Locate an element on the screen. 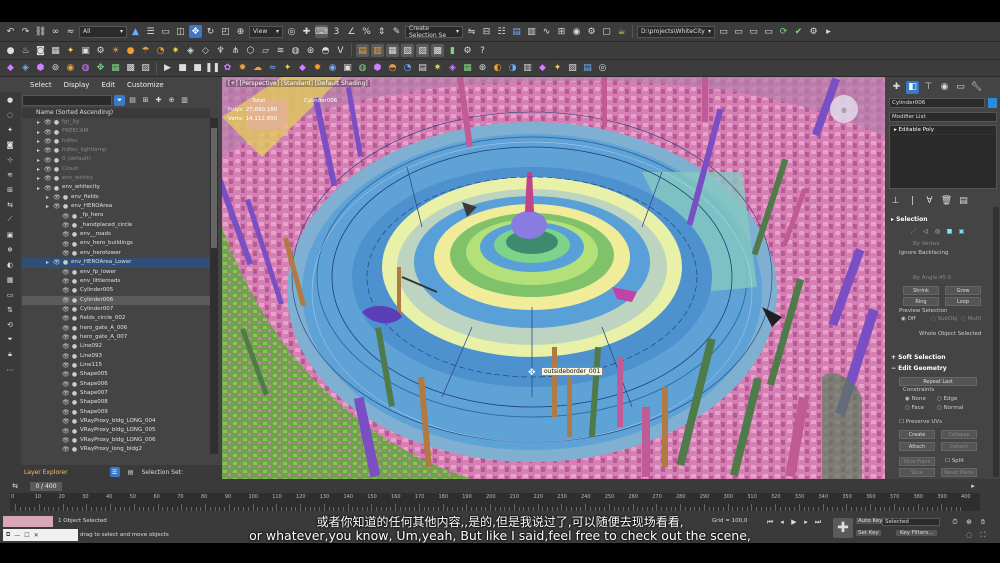 This screenshot has height=563, width=1000. tree-row: 👁︎ ● Line092 is located at coordinates (116, 346).